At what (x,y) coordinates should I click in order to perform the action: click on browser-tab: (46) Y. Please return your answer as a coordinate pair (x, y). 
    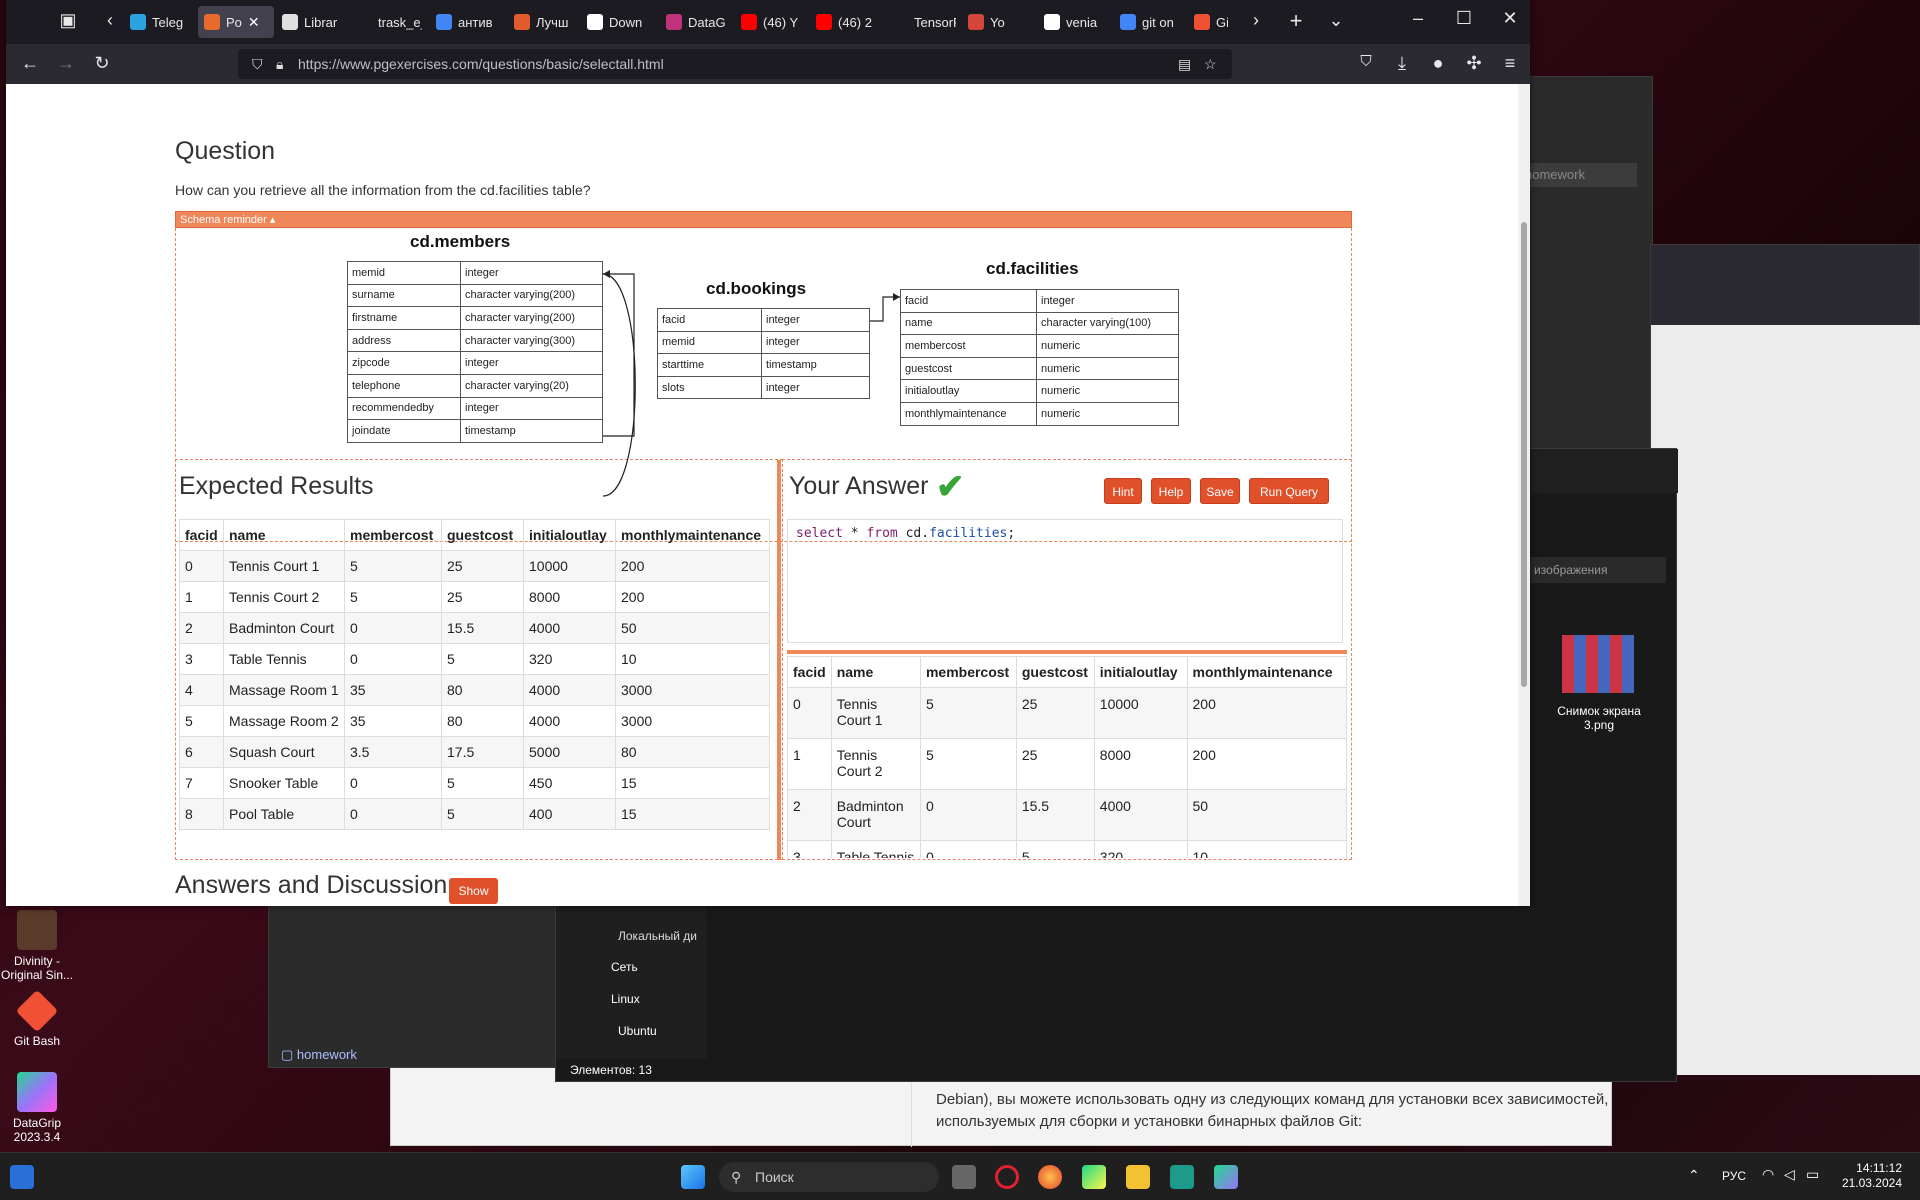
    Looking at the image, I should click on (769, 22).